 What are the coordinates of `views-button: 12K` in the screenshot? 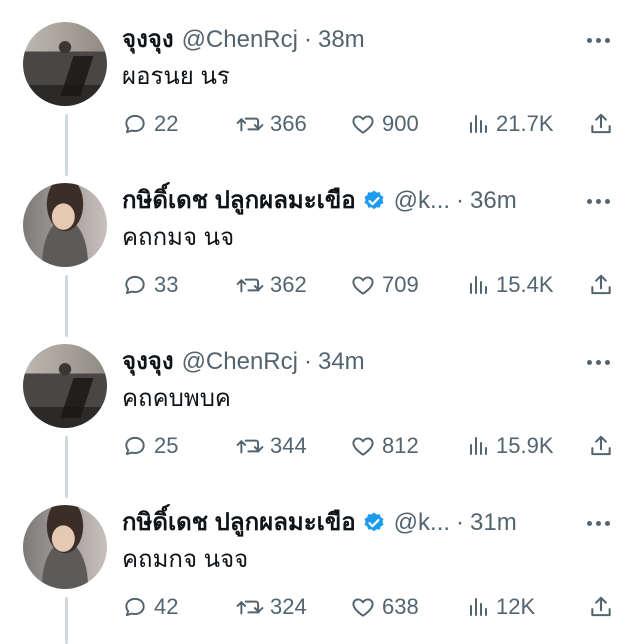 It's located at (500, 607).